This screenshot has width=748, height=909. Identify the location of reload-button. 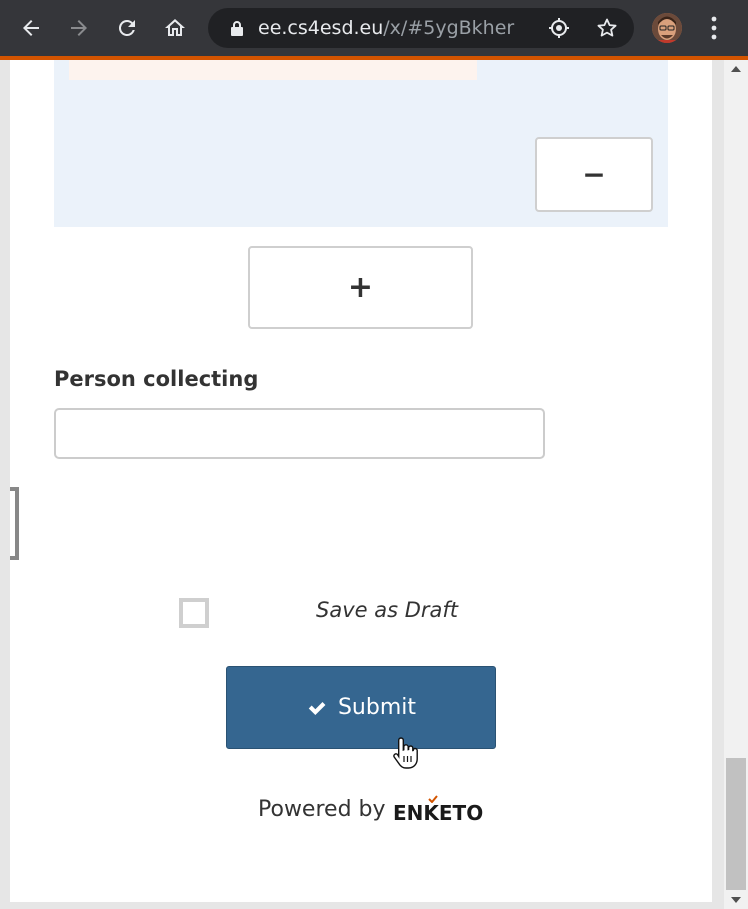
(127, 28).